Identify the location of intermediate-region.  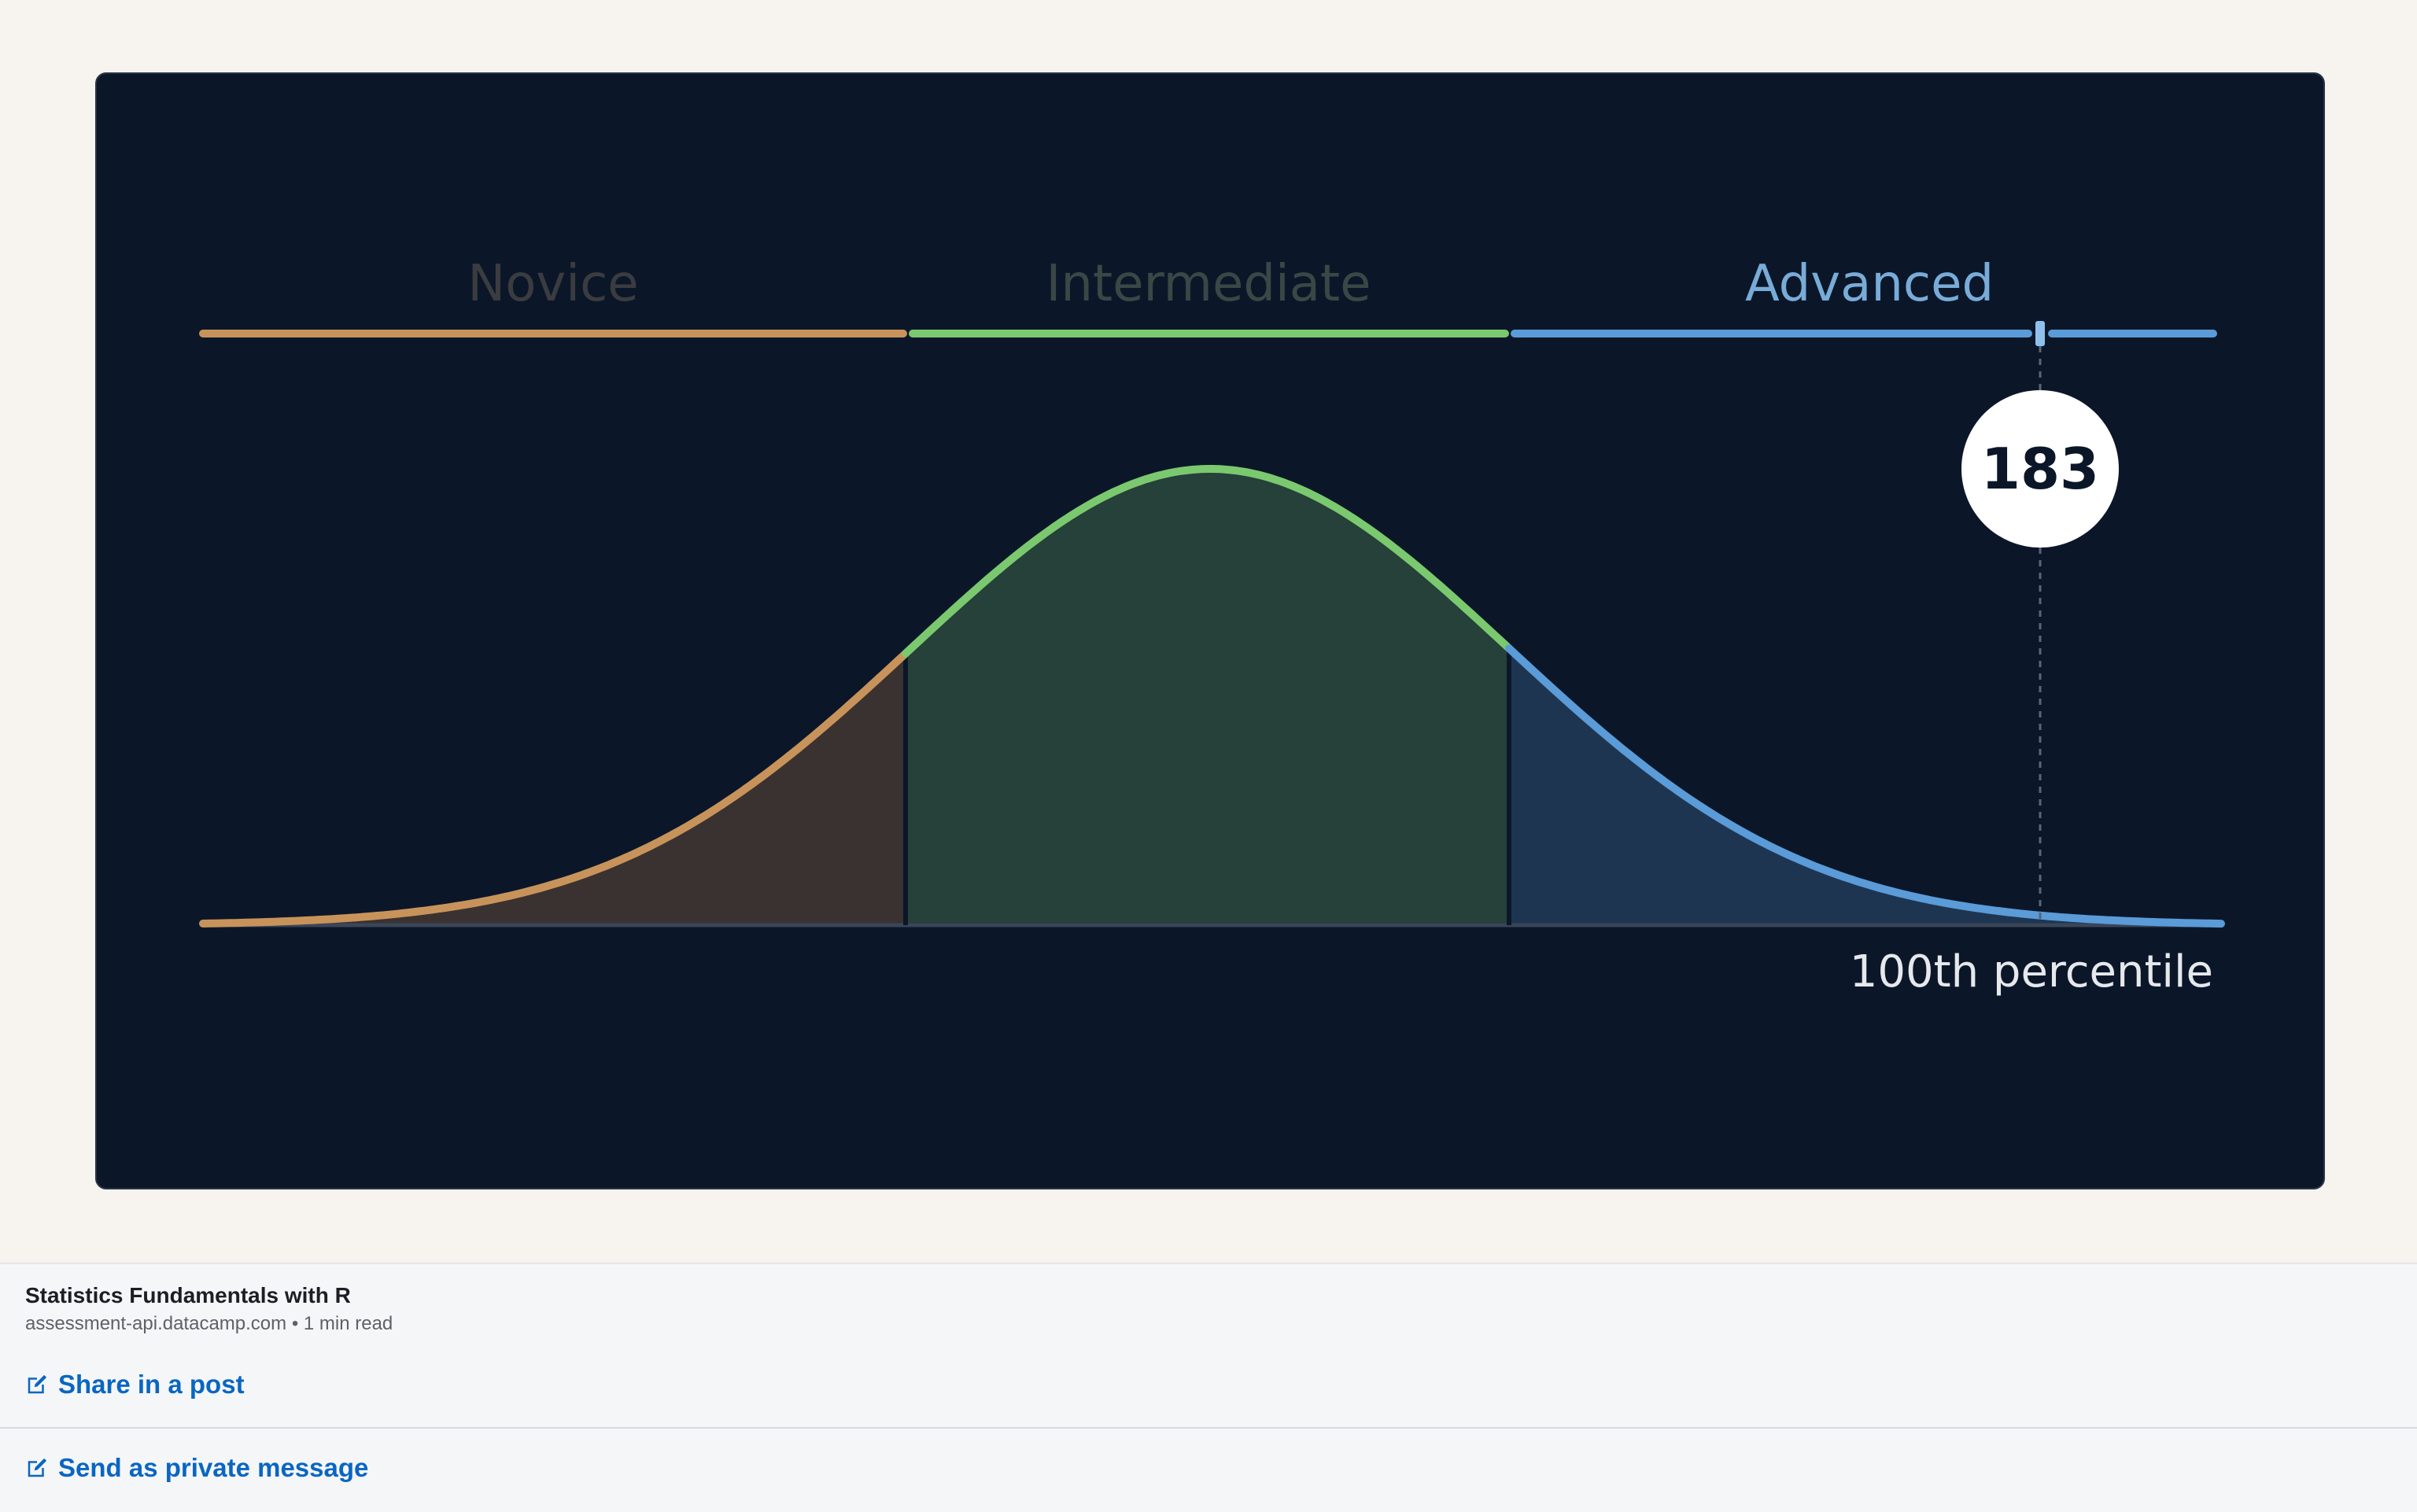
(1207, 697).